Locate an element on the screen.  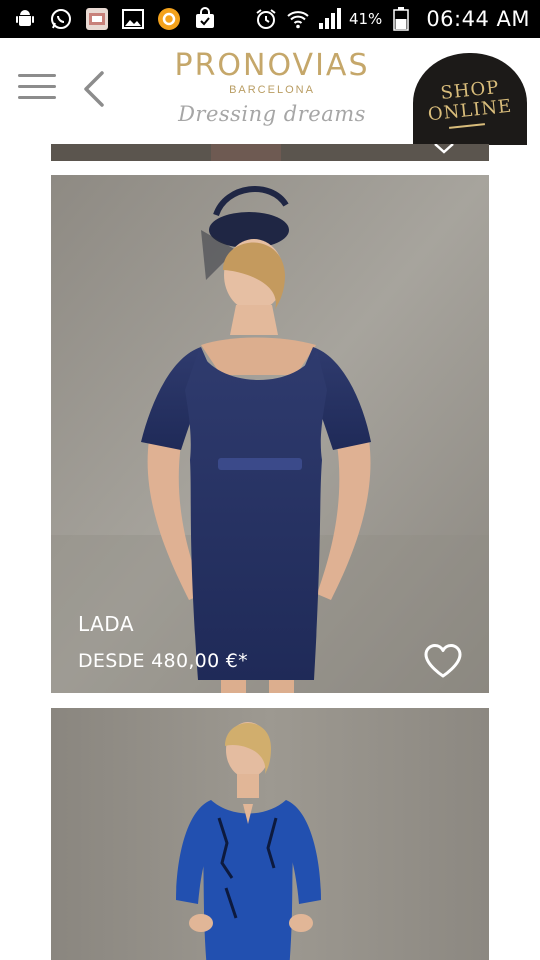
wifi-icon is located at coordinates (298, 19).